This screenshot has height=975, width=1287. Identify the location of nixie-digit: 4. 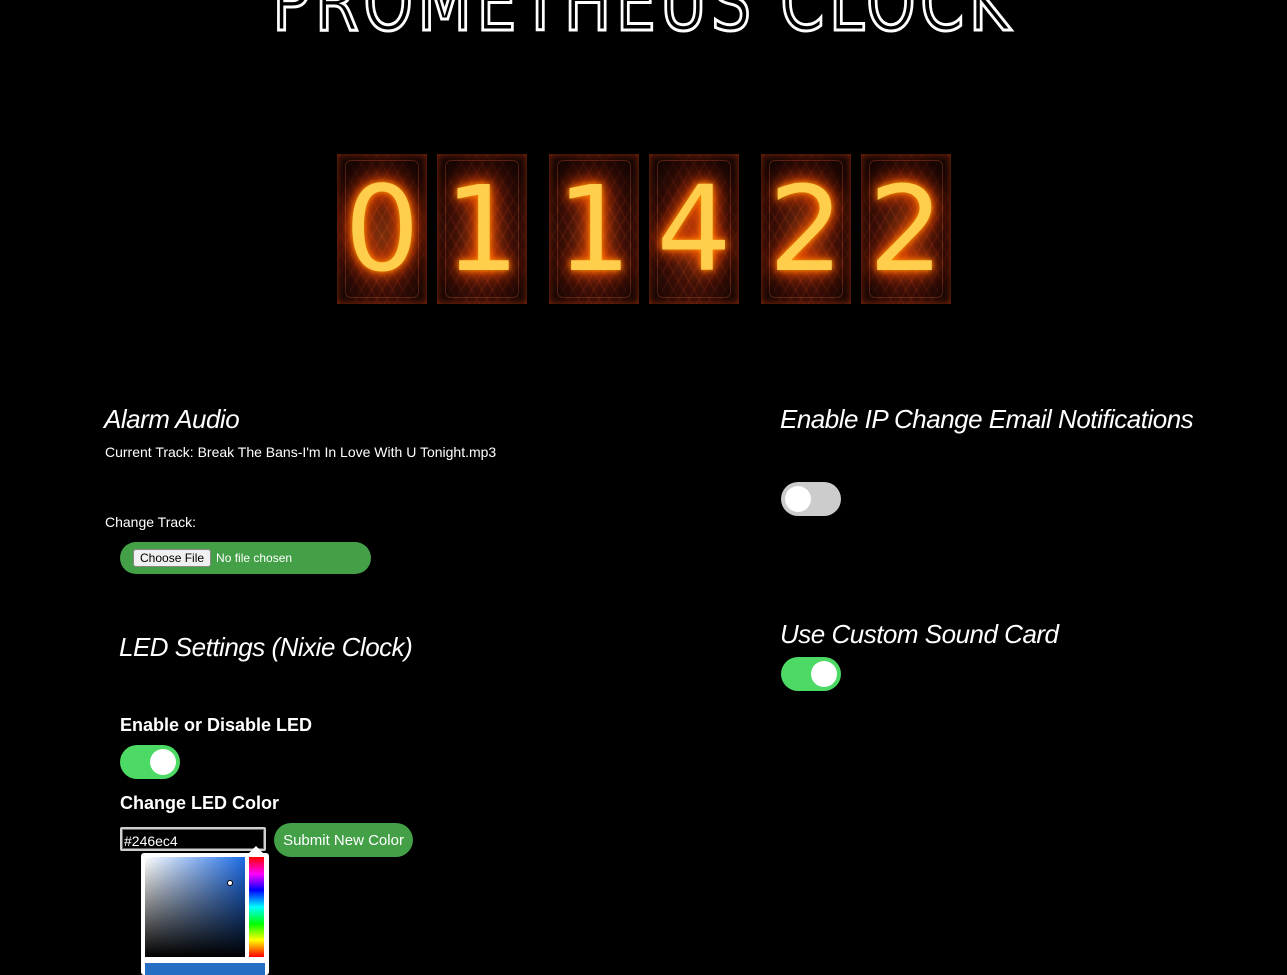
(694, 229).